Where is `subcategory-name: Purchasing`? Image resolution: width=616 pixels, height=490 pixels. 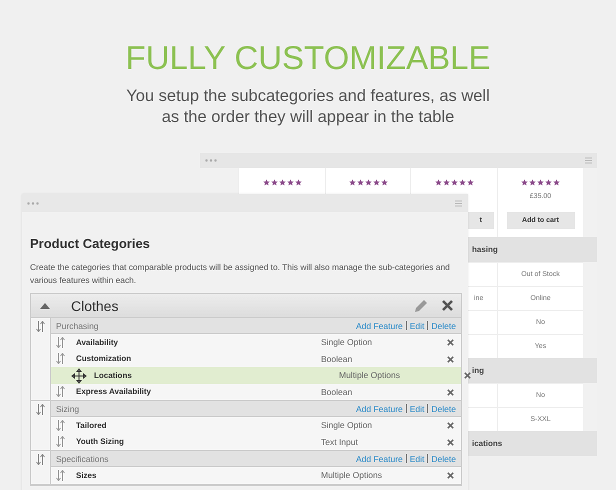 subcategory-name: Purchasing is located at coordinates (77, 325).